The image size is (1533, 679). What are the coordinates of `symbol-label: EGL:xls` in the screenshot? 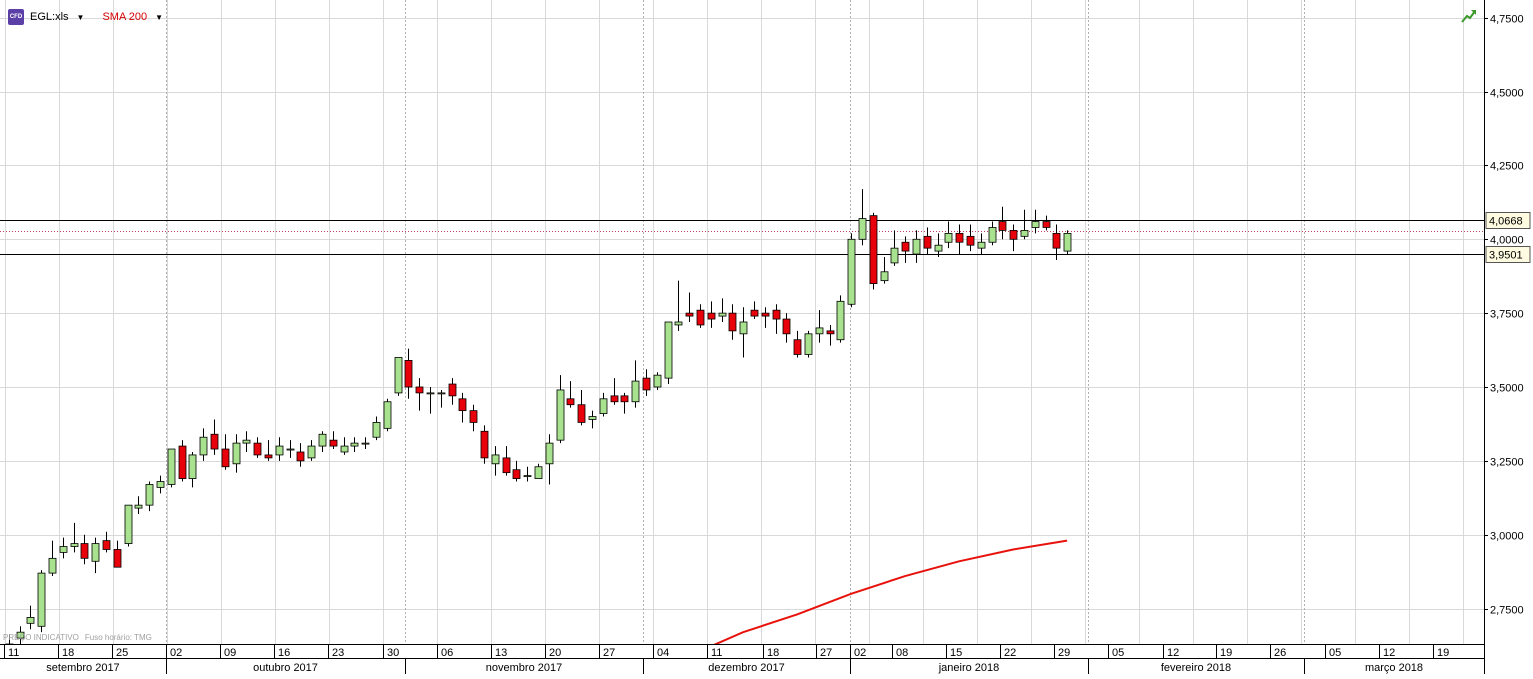 It's located at (49, 17).